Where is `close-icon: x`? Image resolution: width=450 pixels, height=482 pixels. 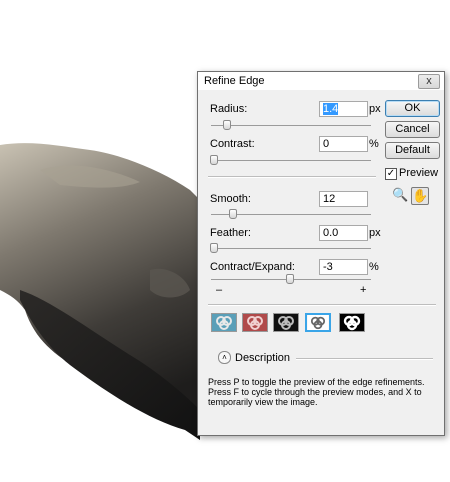
close-icon: x is located at coordinates (429, 81).